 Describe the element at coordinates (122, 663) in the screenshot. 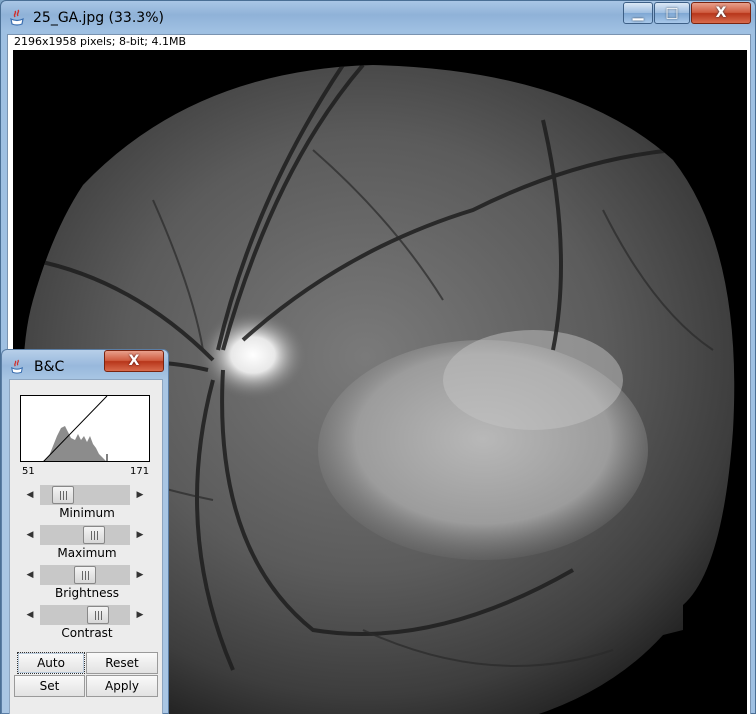

I see `reset-button: Reset` at that location.